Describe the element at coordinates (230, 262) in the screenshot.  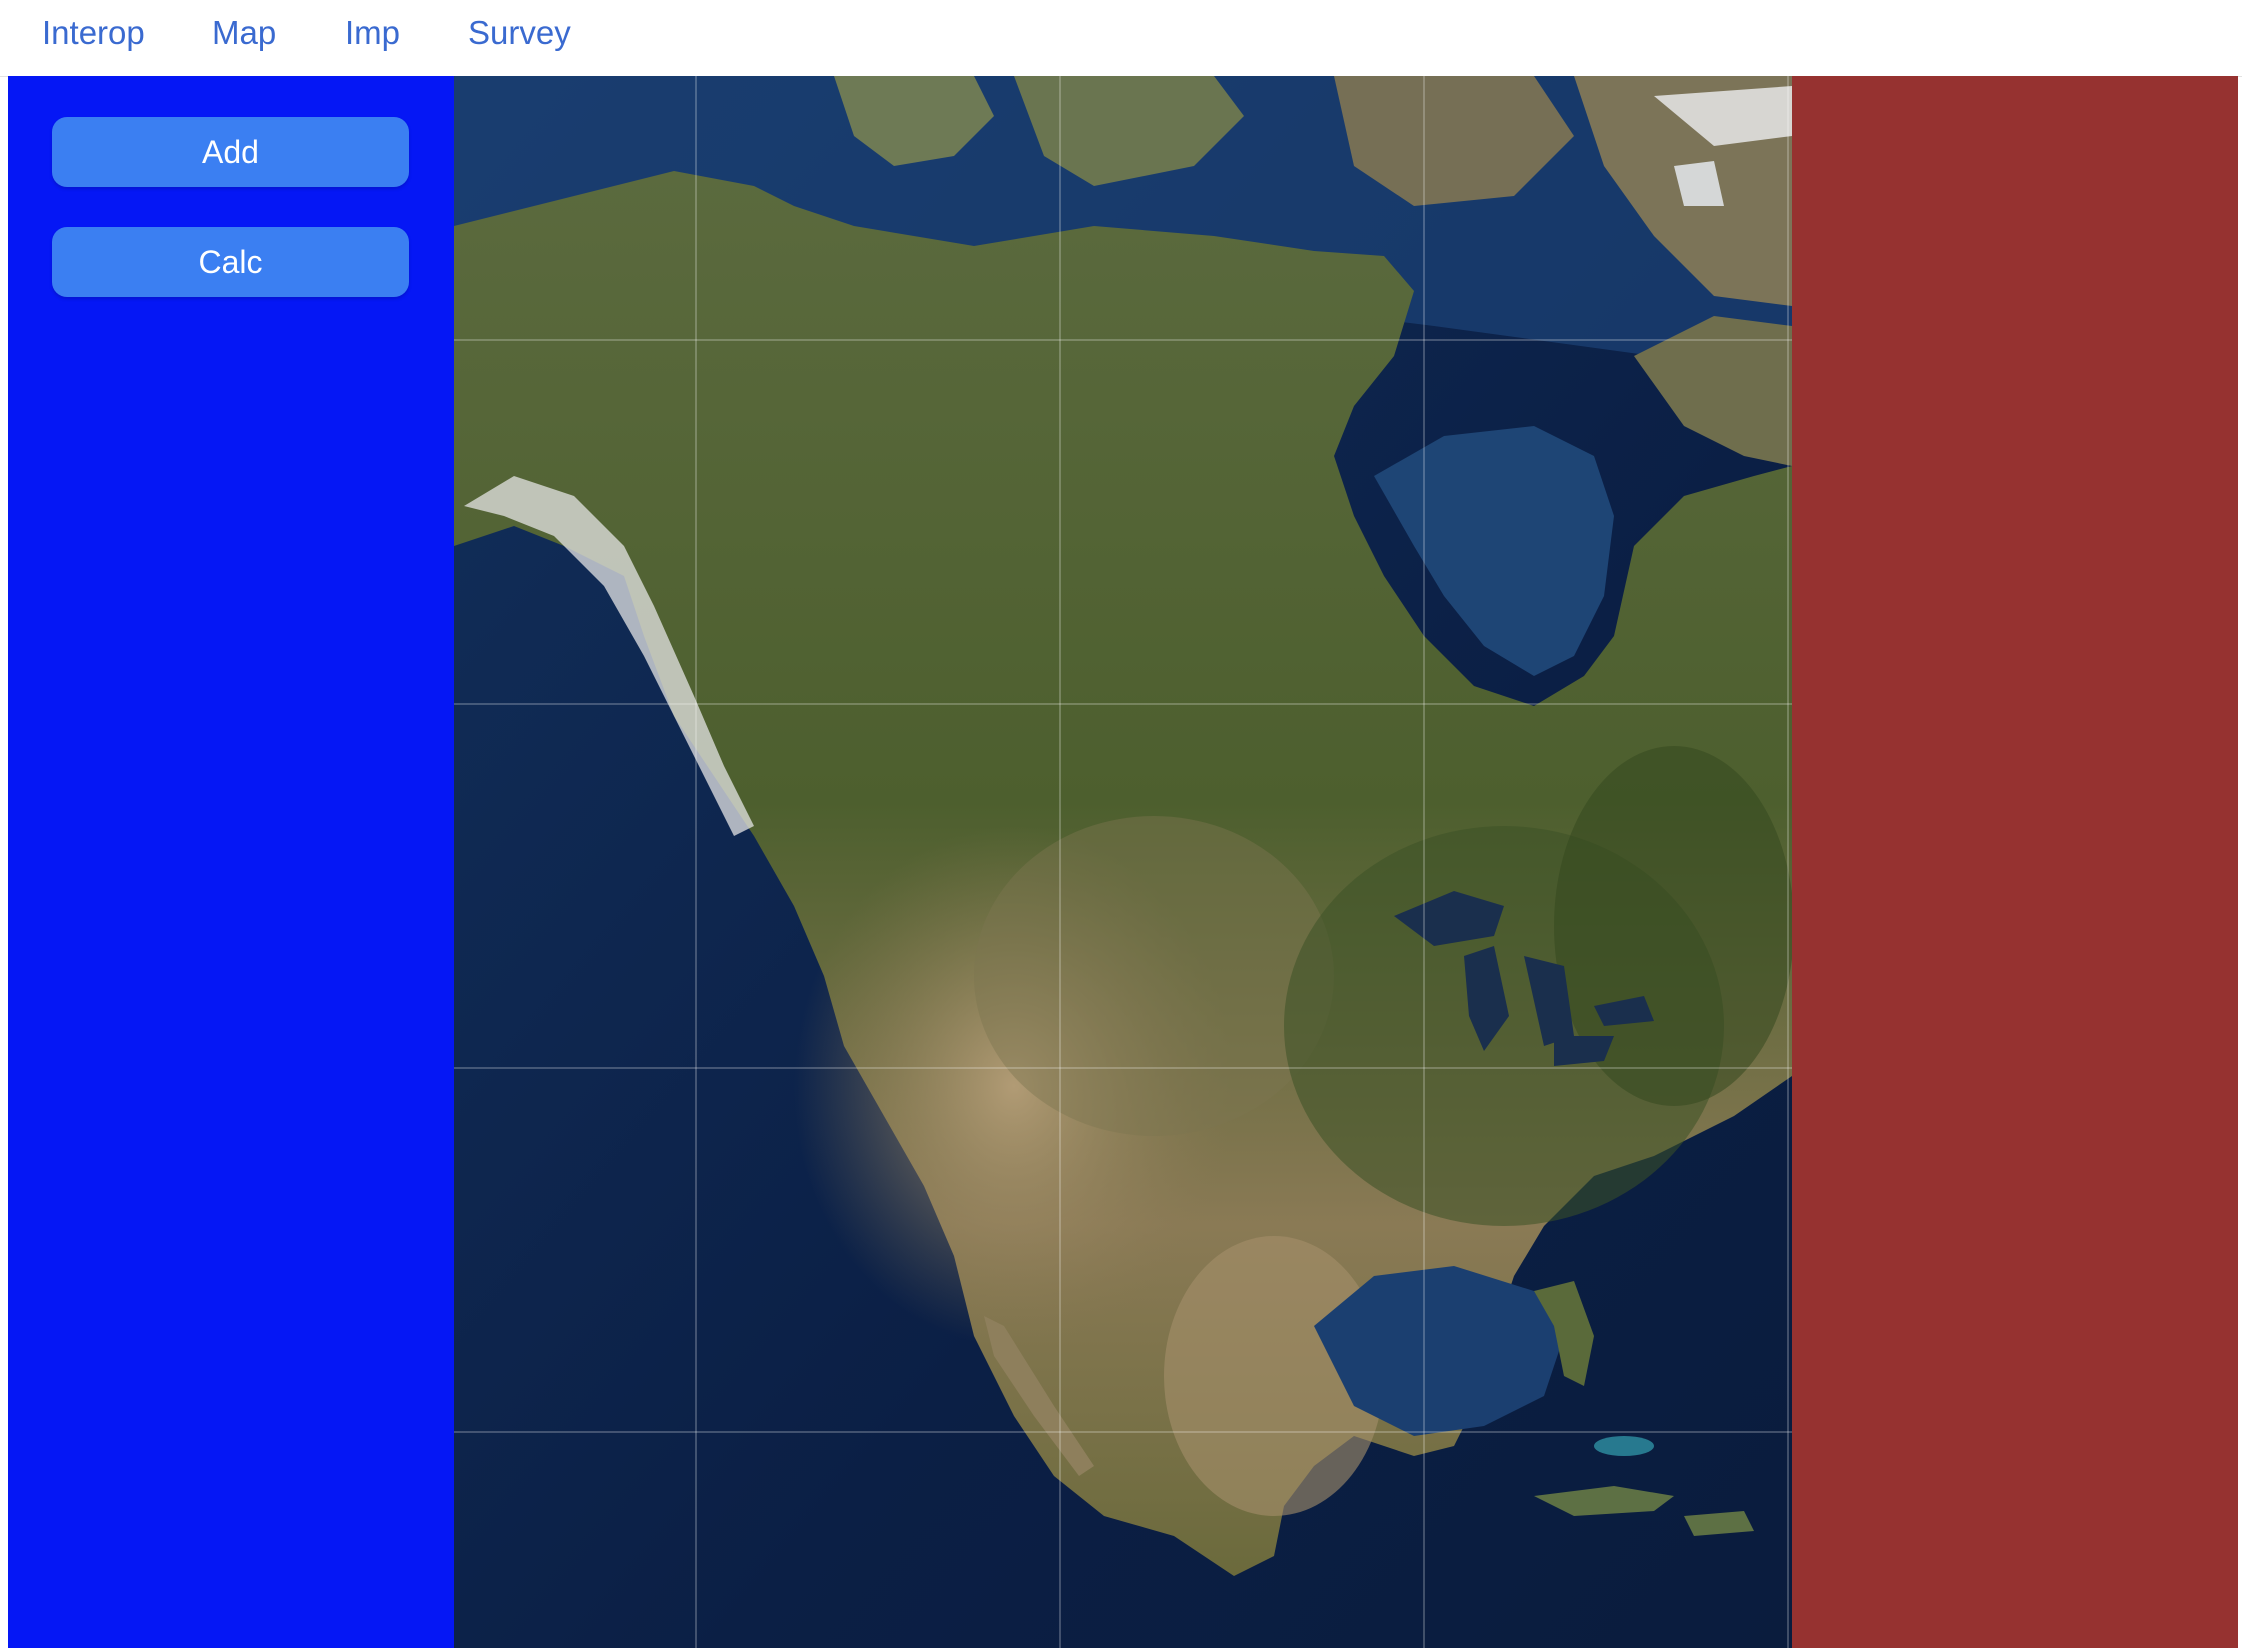
I see `calc-button: Calc` at that location.